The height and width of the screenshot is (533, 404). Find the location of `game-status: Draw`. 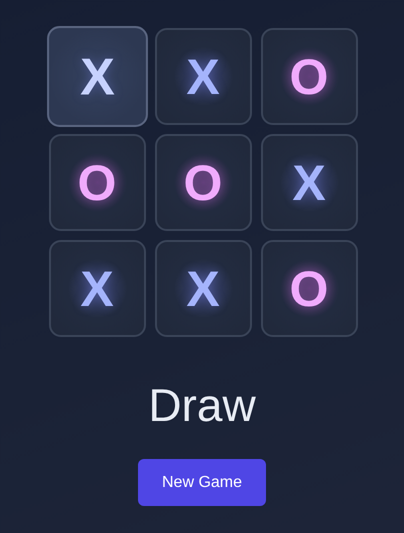

game-status: Draw is located at coordinates (202, 405).